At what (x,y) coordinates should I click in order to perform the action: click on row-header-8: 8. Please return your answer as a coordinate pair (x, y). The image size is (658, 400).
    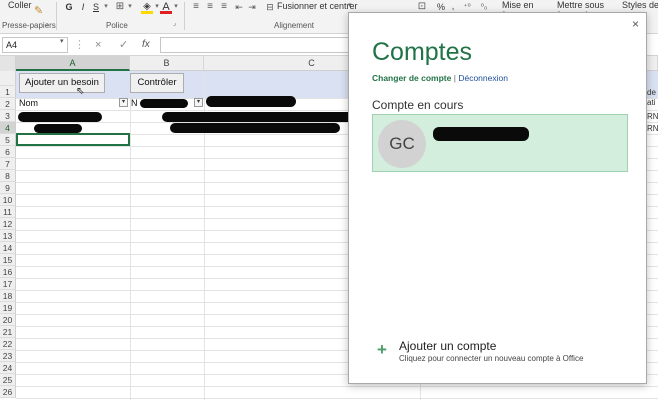
    Looking at the image, I should click on (8, 176).